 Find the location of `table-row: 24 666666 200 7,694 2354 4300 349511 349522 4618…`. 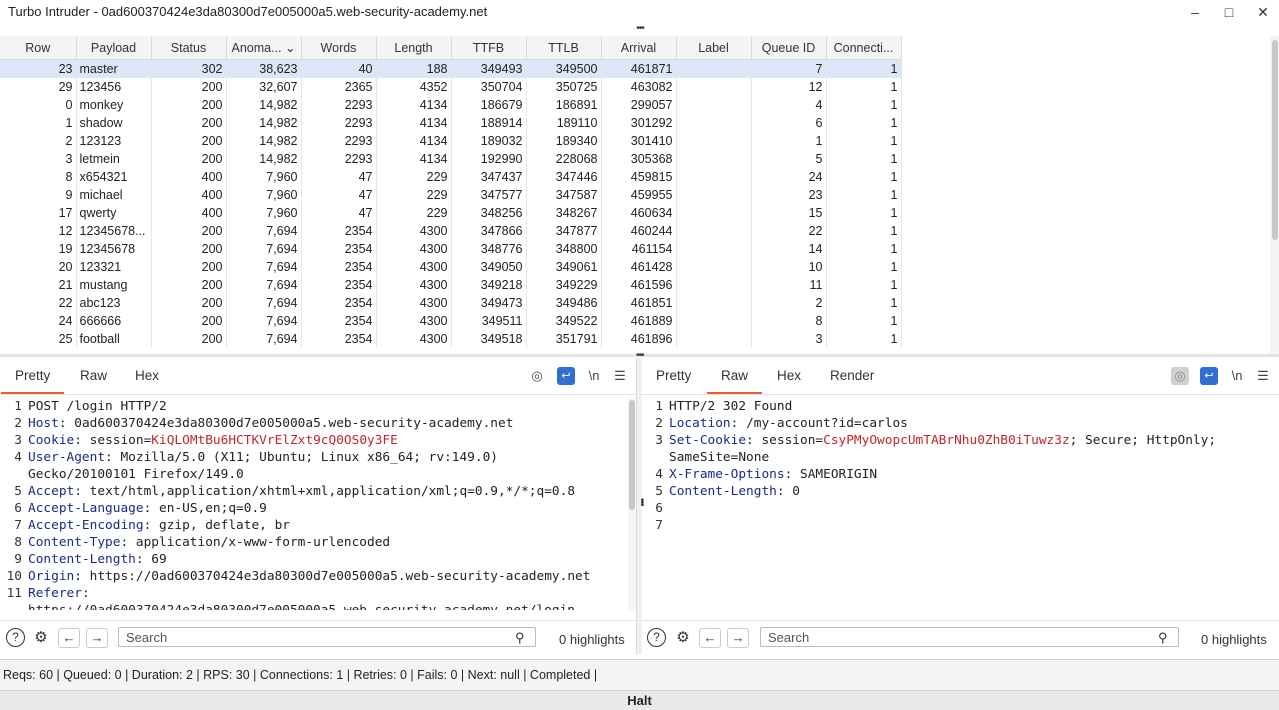

table-row: 24 666666 200 7,694 2354 4300 349511 349522 4618… is located at coordinates (451, 321).